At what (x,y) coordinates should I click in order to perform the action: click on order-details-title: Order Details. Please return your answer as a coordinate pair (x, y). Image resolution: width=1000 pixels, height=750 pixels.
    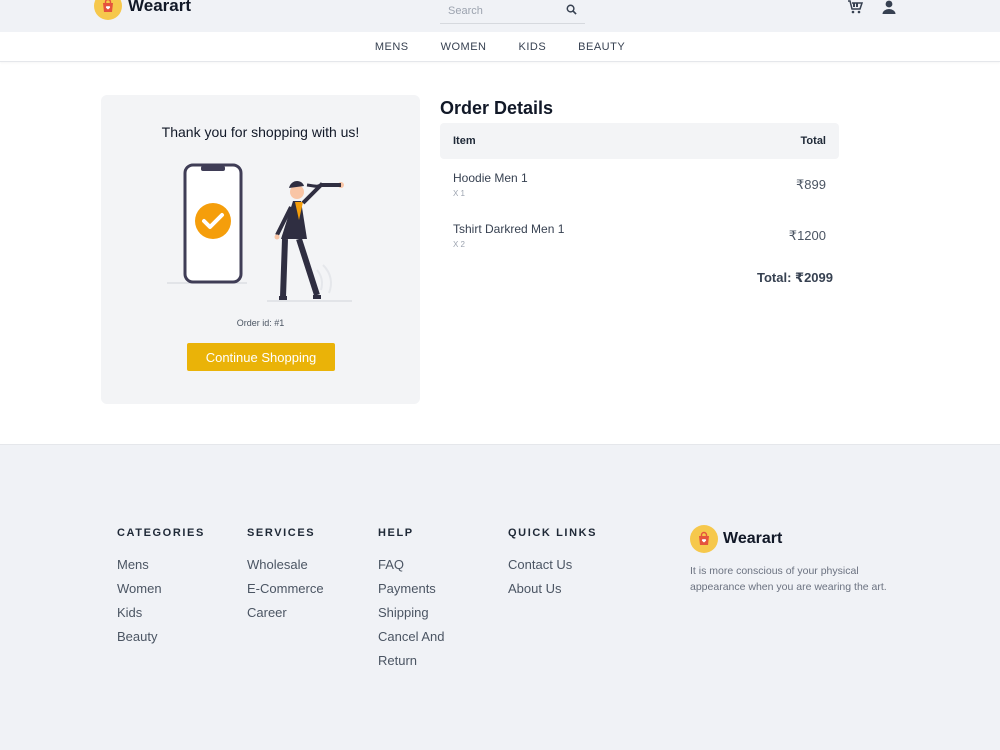
    Looking at the image, I should click on (497, 108).